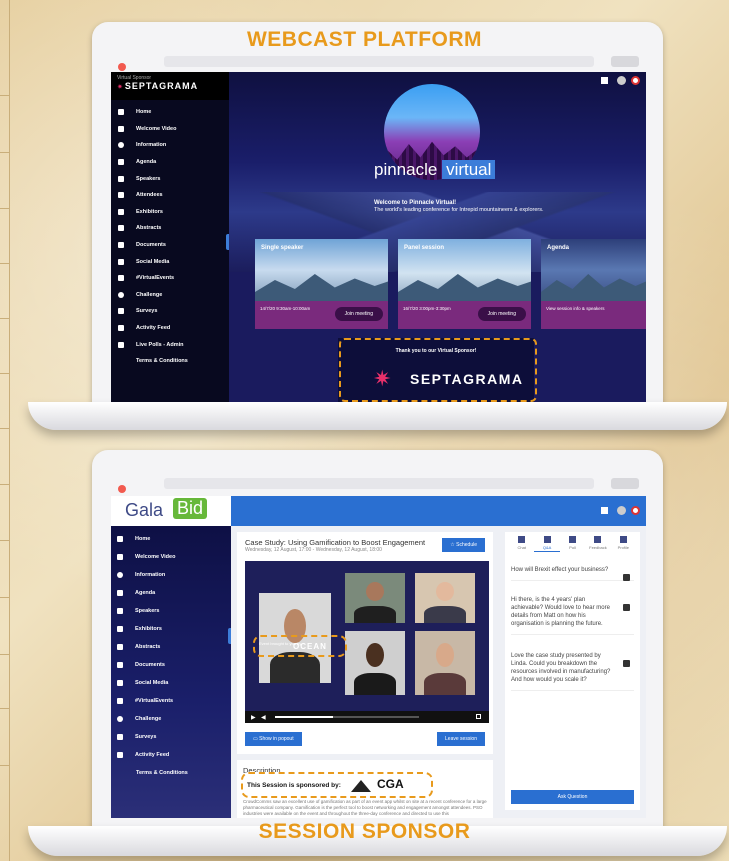 This screenshot has height=861, width=729. What do you see at coordinates (547, 539) in the screenshot?
I see `qa-icon` at bounding box center [547, 539].